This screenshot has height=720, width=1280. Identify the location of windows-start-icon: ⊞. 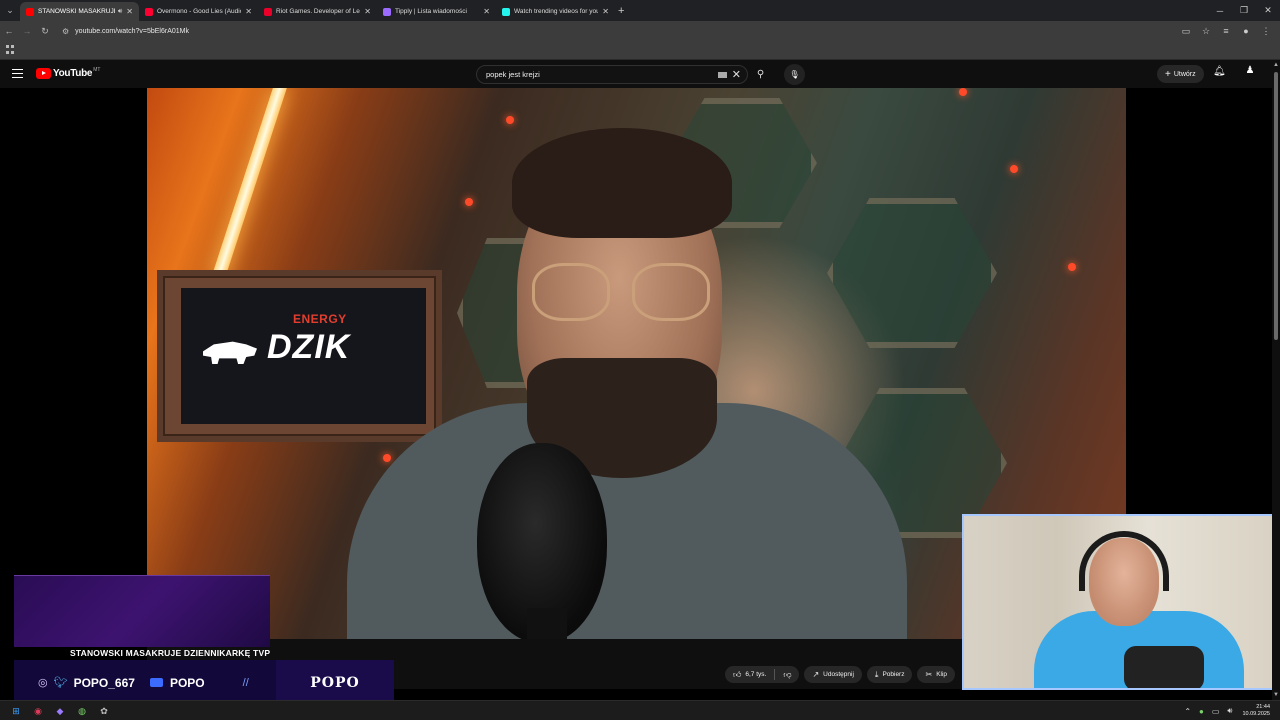
(16, 711).